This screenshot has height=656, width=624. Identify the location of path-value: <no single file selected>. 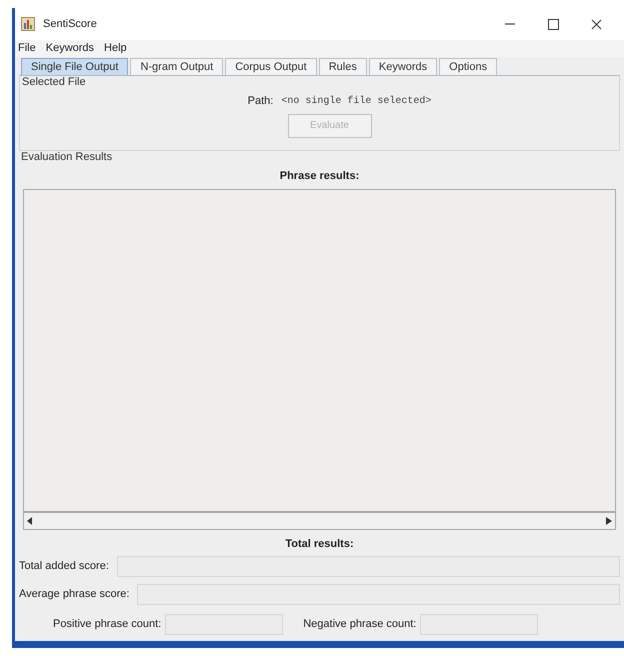
(356, 101).